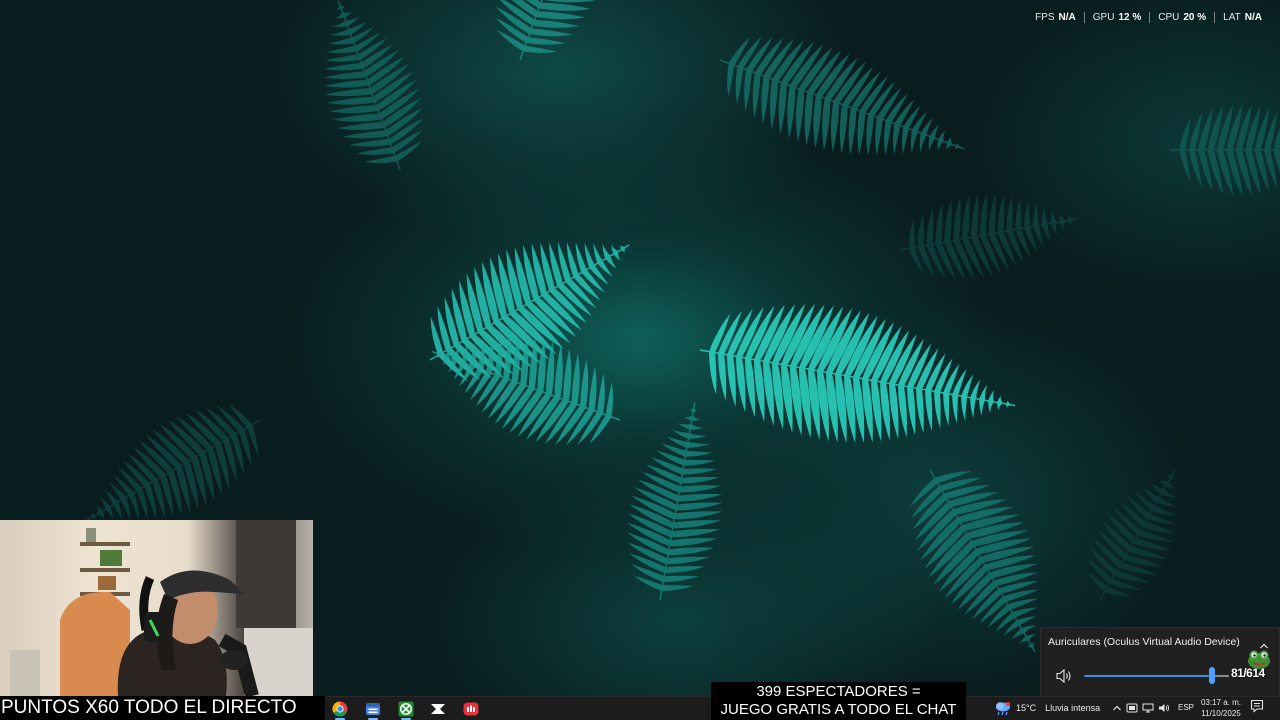 This screenshot has height=720, width=1280. I want to click on xbox-icon, so click(406, 709).